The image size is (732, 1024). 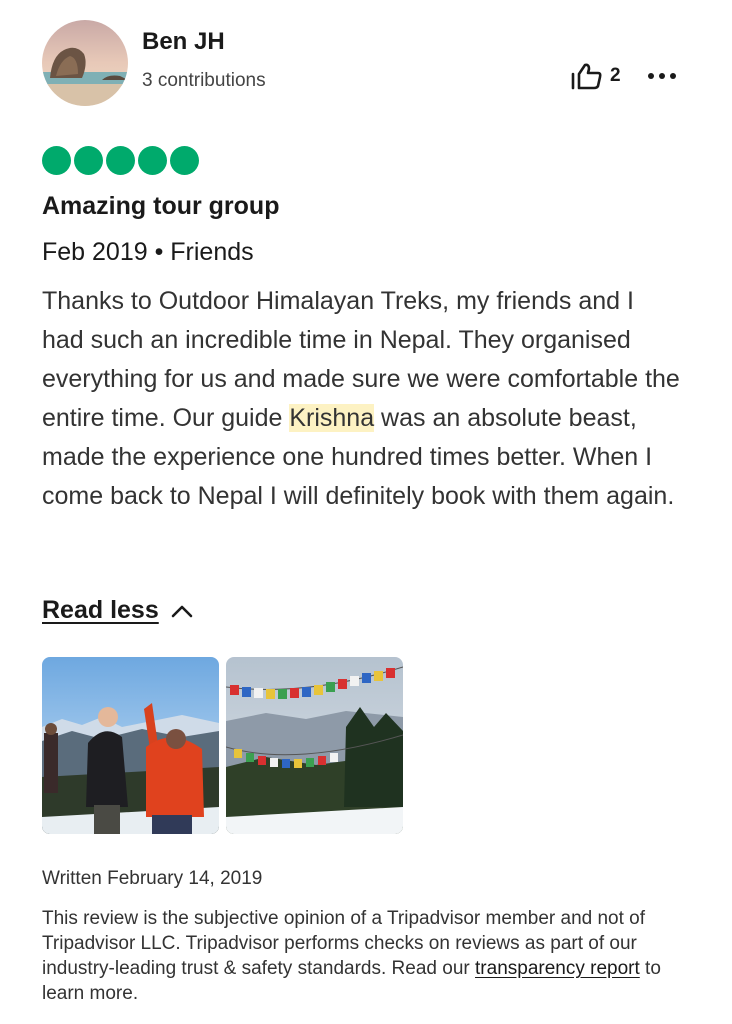 I want to click on written-date: Written February 14, 2019, so click(x=152, y=878).